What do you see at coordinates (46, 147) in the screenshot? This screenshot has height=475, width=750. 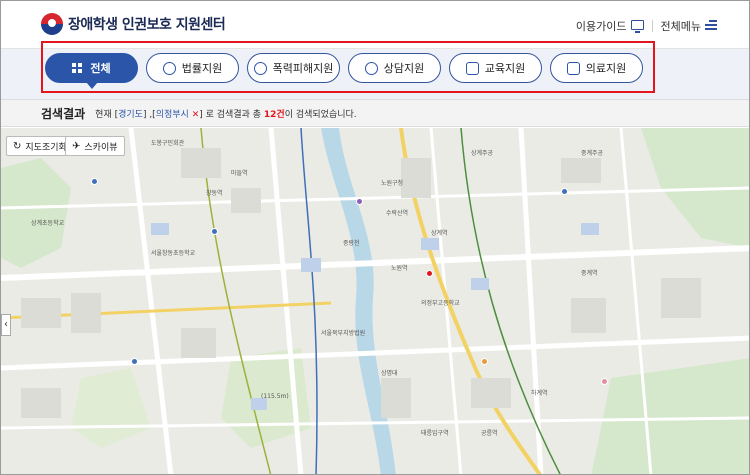 I see `reset-map-label: 지도조기화` at bounding box center [46, 147].